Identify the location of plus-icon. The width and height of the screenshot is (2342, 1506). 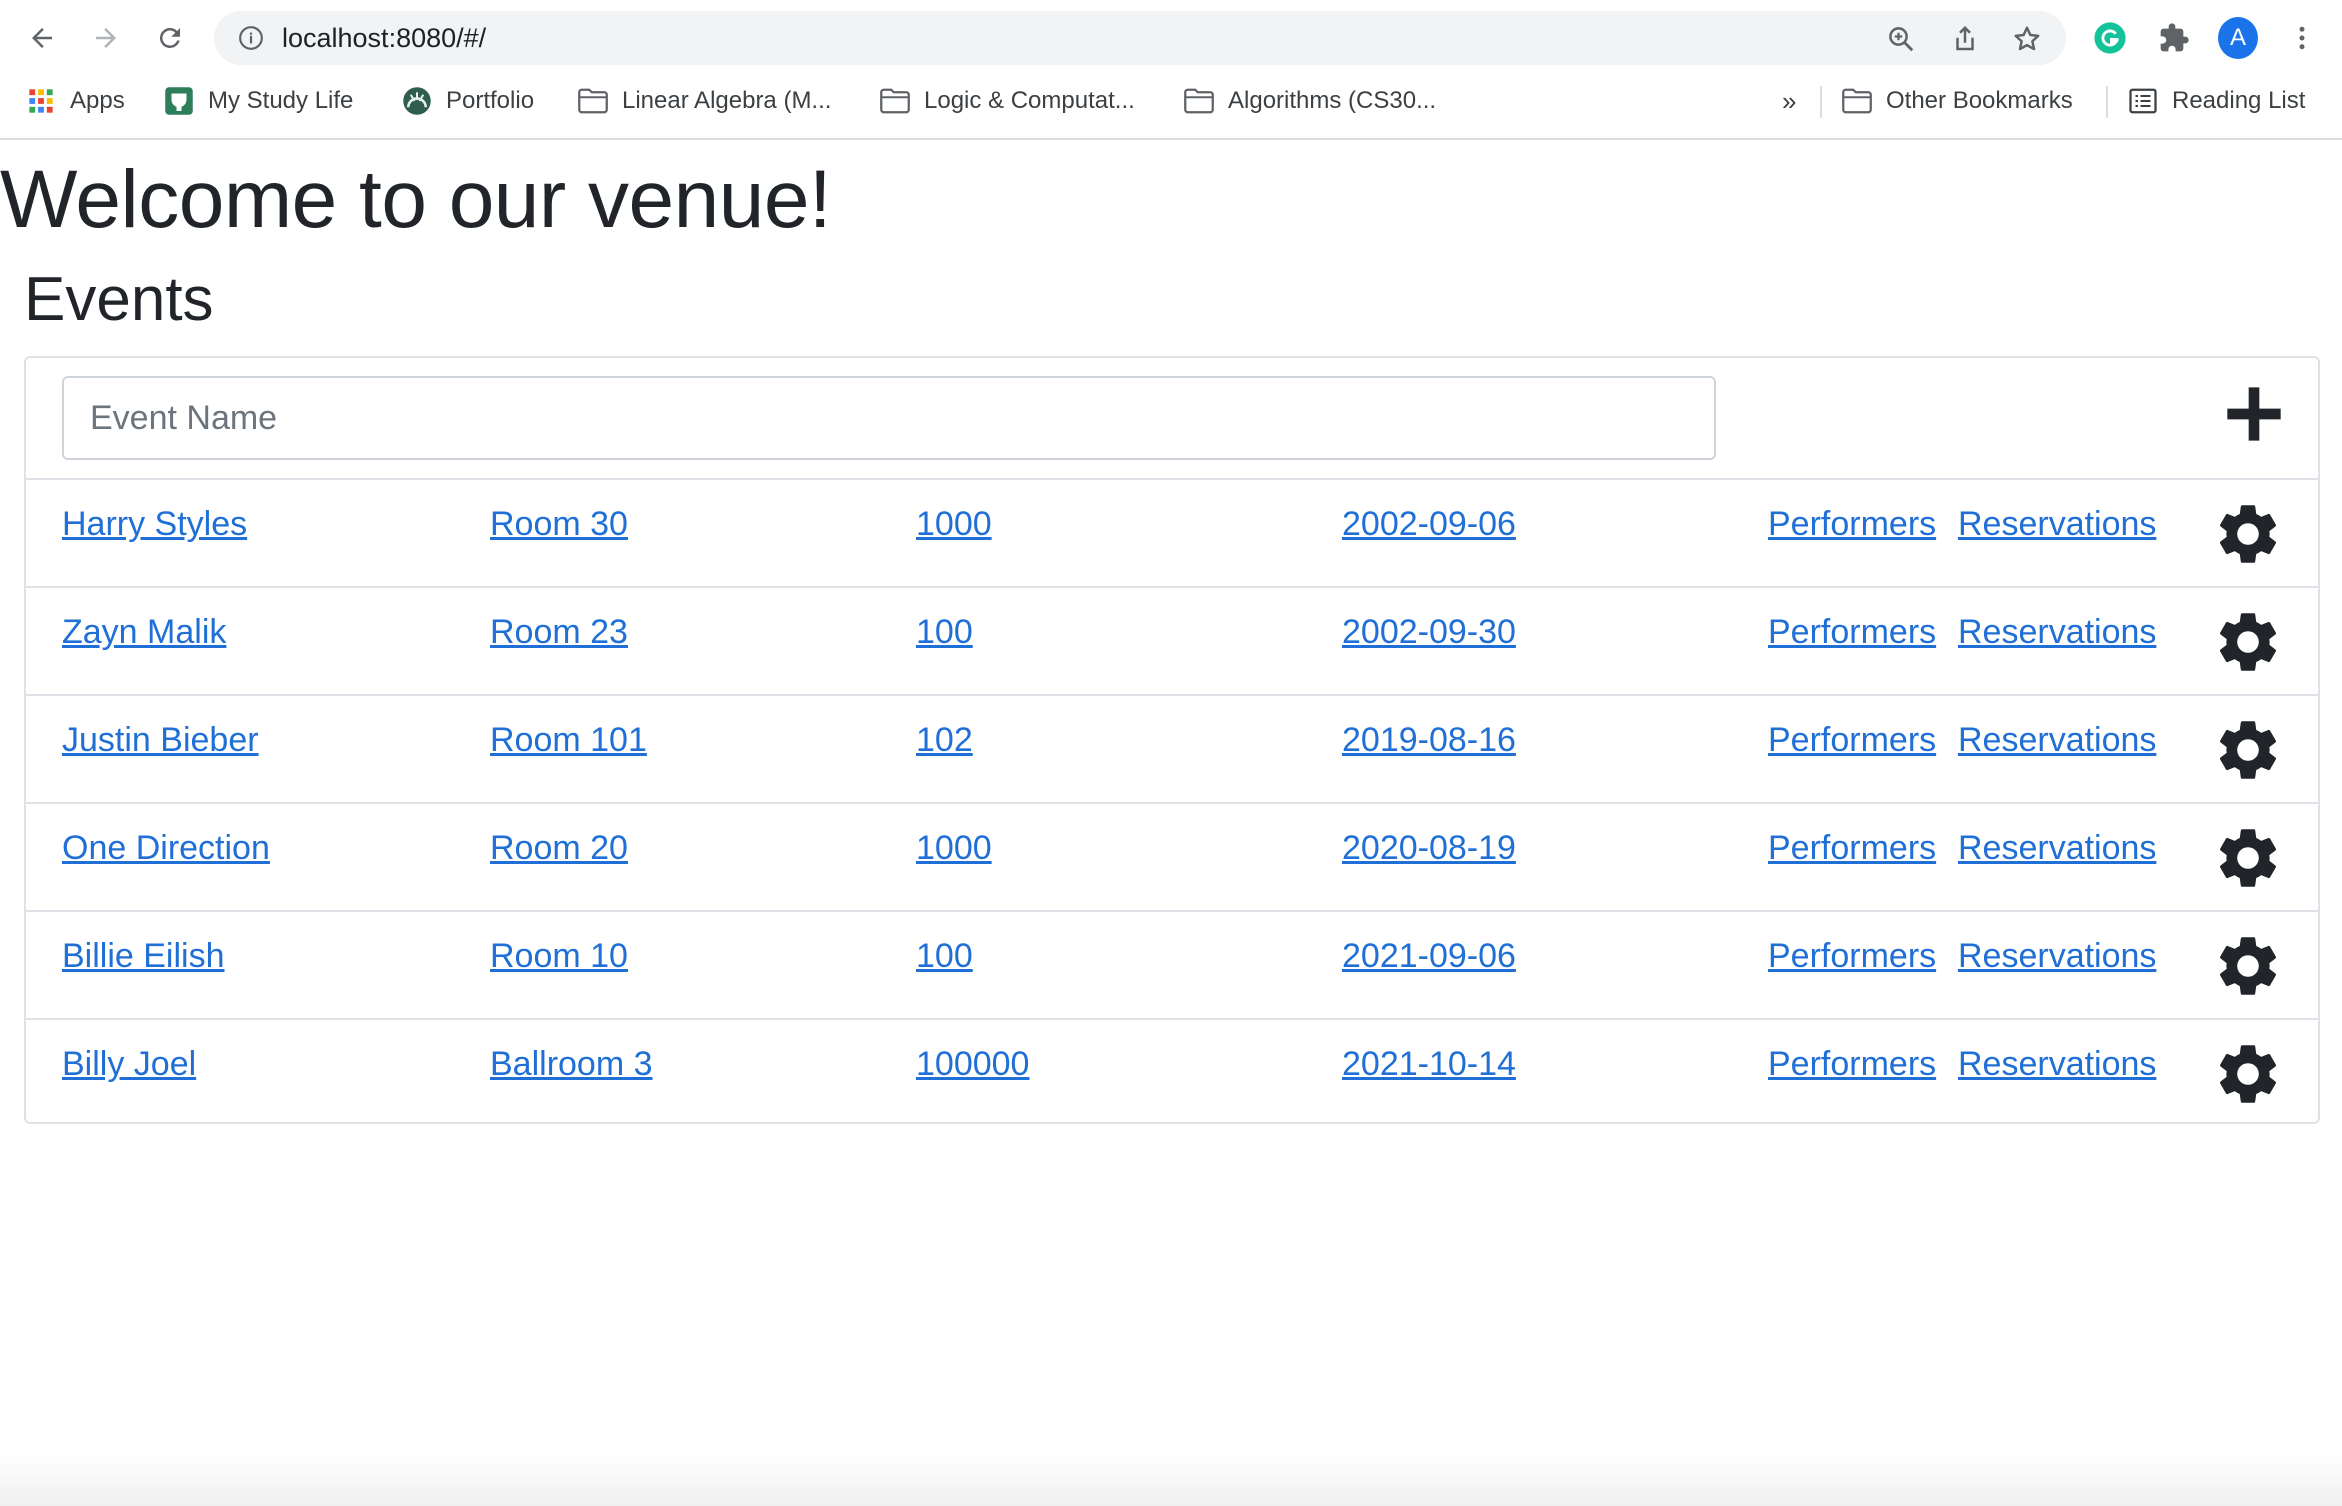
(2254, 414).